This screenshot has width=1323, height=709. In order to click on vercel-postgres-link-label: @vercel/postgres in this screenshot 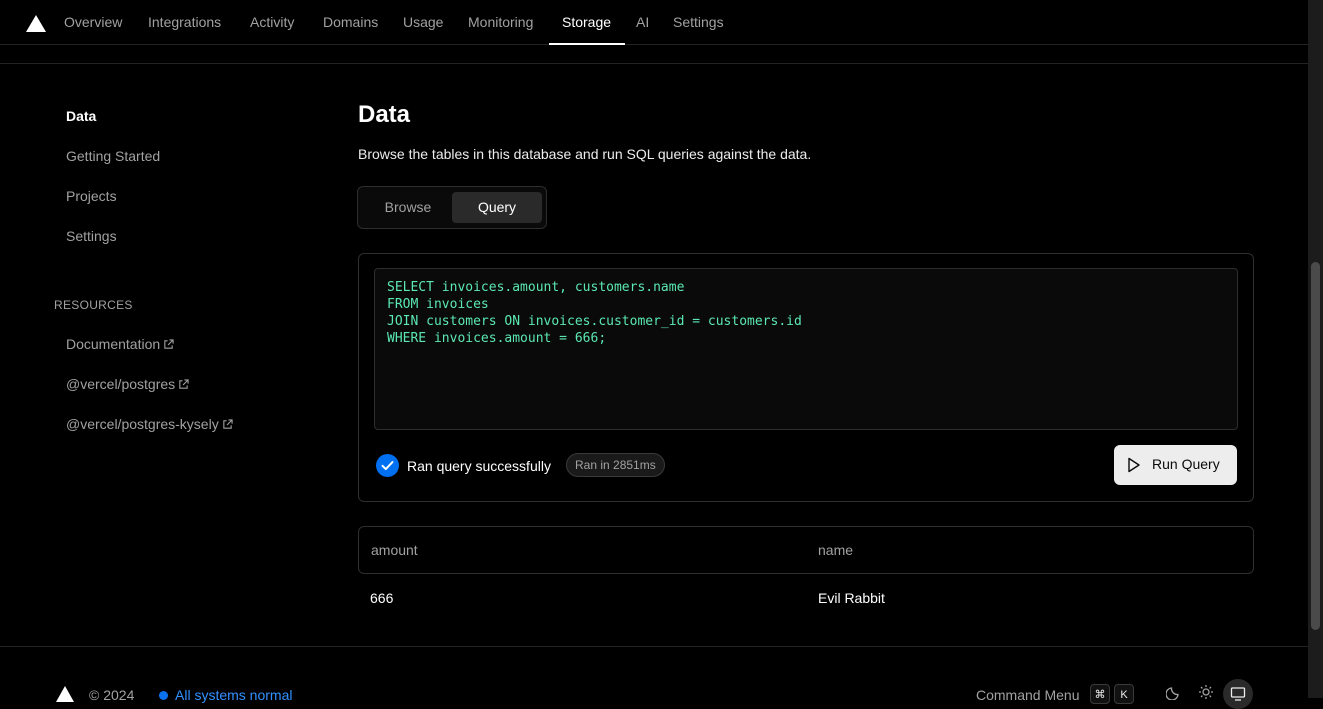, I will do `click(121, 384)`.